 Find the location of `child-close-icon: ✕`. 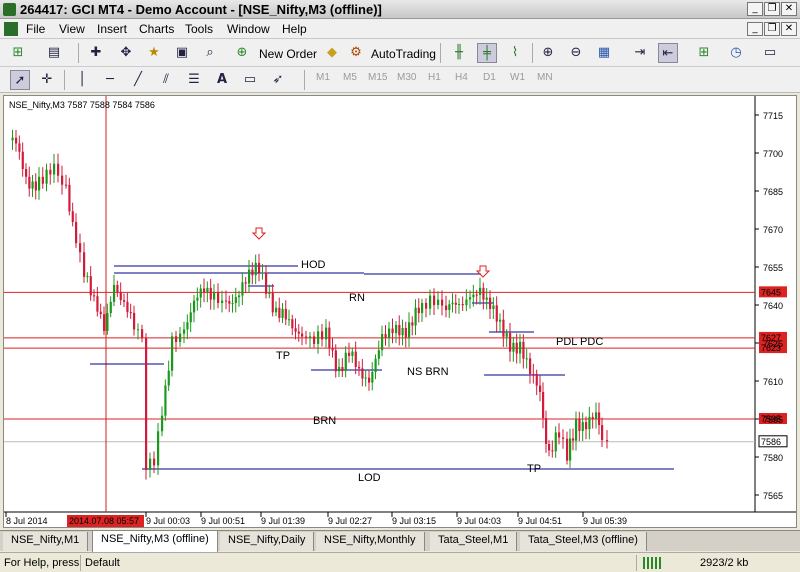

child-close-icon: ✕ is located at coordinates (789, 29).